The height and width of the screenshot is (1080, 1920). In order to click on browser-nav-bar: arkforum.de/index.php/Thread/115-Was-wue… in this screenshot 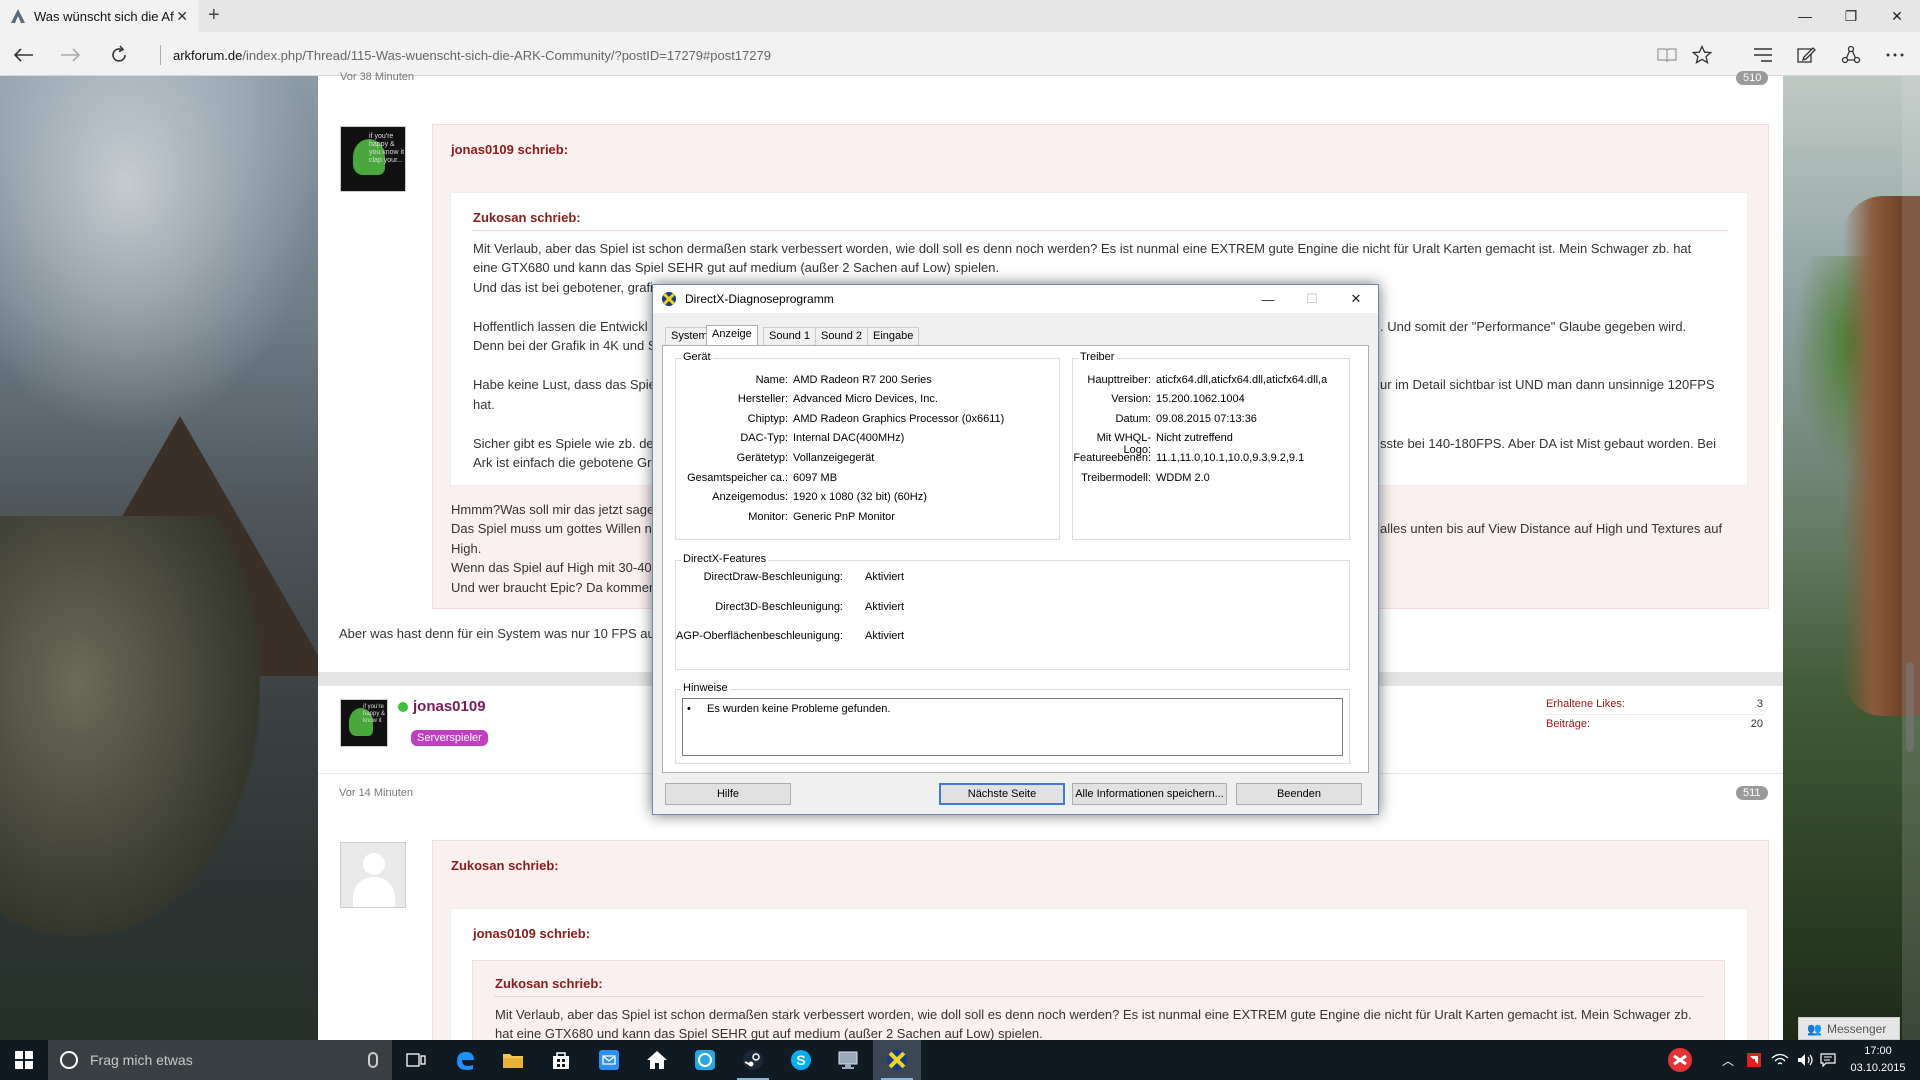, I will do `click(960, 54)`.